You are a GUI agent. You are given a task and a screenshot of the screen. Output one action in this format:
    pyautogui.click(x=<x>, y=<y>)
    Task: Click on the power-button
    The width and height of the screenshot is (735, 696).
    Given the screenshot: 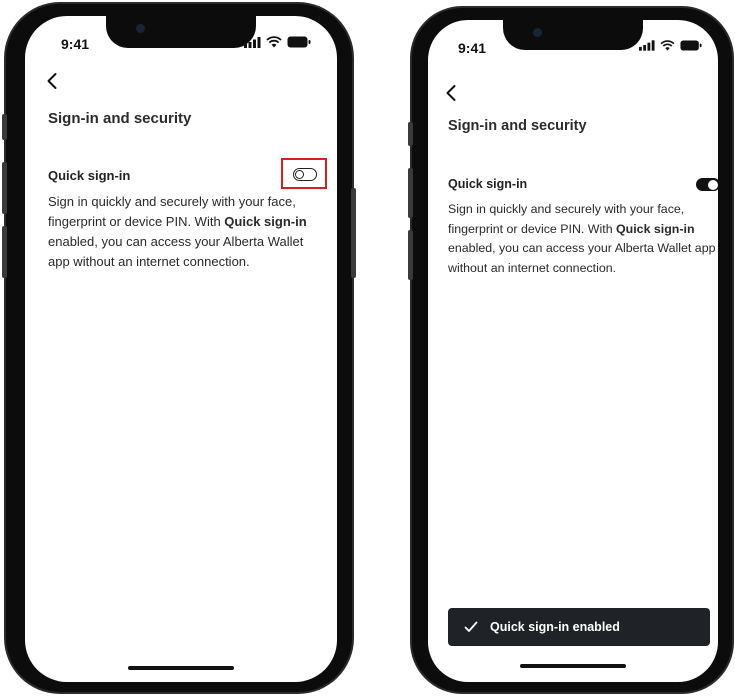 What is the action you would take?
    pyautogui.click(x=353, y=233)
    